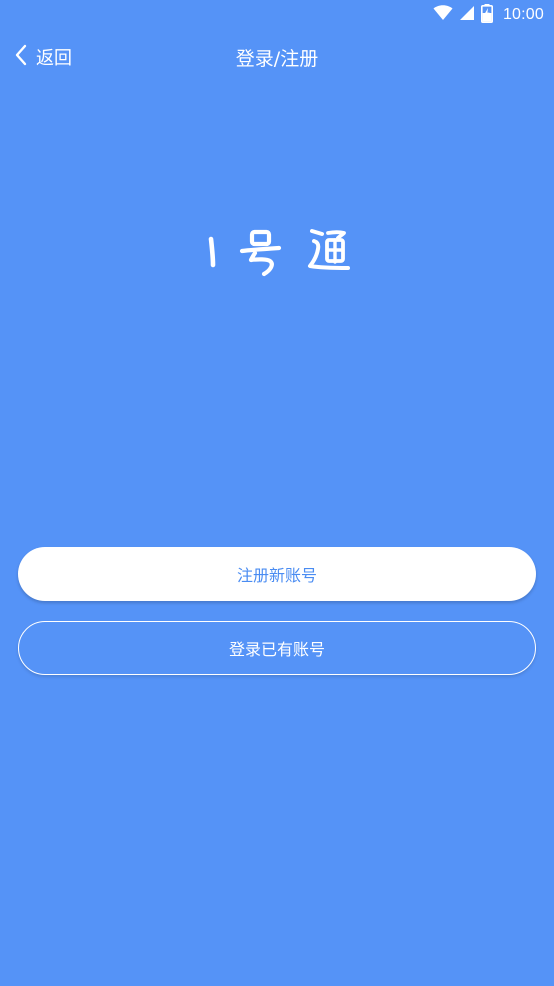  I want to click on page-title: 登录/注册, so click(277, 59).